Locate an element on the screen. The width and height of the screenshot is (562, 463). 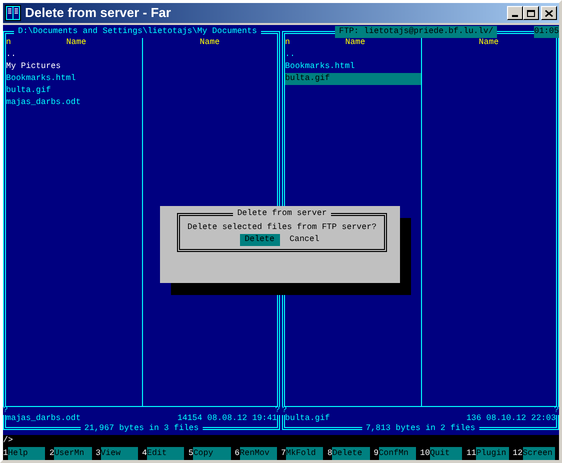
panel-path: FTP: lietotajs@priede.bf.lu.lv/ is located at coordinates (416, 32).